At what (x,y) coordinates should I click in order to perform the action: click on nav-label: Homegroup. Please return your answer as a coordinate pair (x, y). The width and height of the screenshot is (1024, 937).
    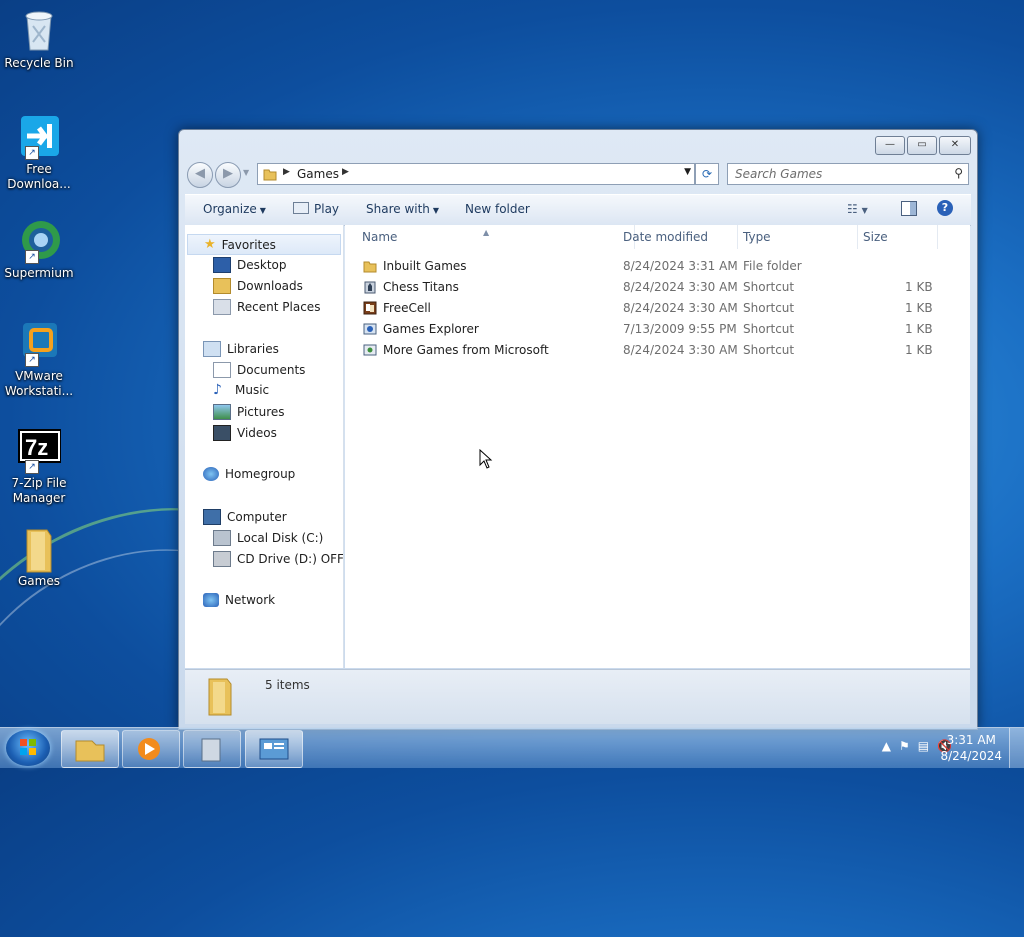
    Looking at the image, I should click on (260, 474).